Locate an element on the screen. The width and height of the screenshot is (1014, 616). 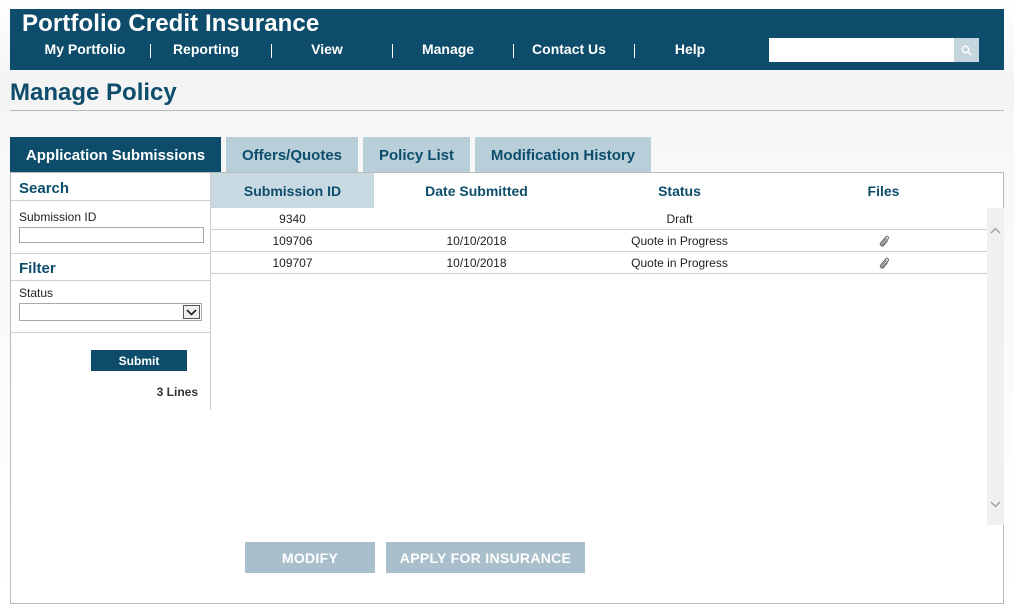
table-scrollbar is located at coordinates (995, 366).